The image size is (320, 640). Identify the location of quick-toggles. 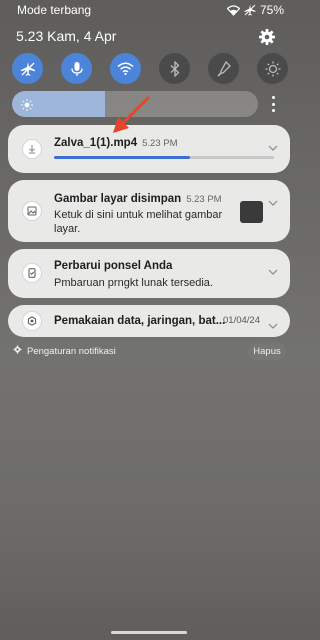
(150, 68).